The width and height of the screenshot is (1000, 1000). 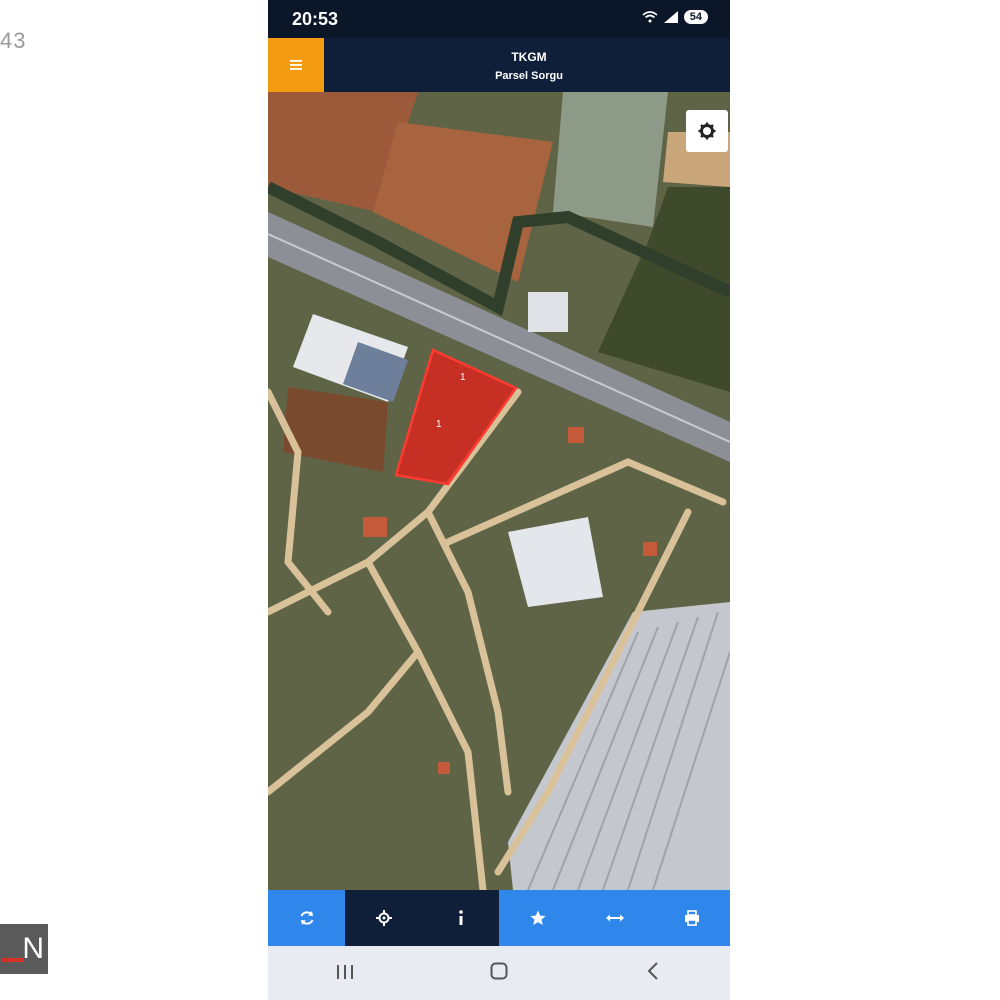 I want to click on battery-badge: 54, so click(x=695, y=17).